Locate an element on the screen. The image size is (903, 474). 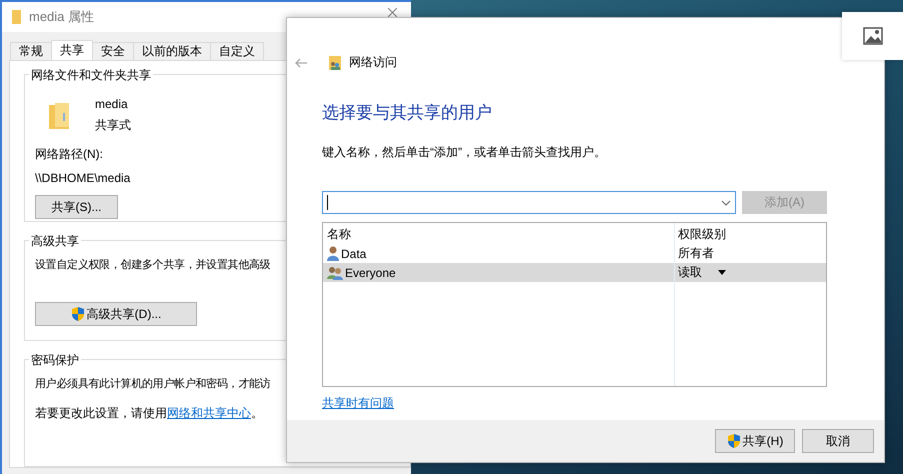
user-icon is located at coordinates (333, 253).